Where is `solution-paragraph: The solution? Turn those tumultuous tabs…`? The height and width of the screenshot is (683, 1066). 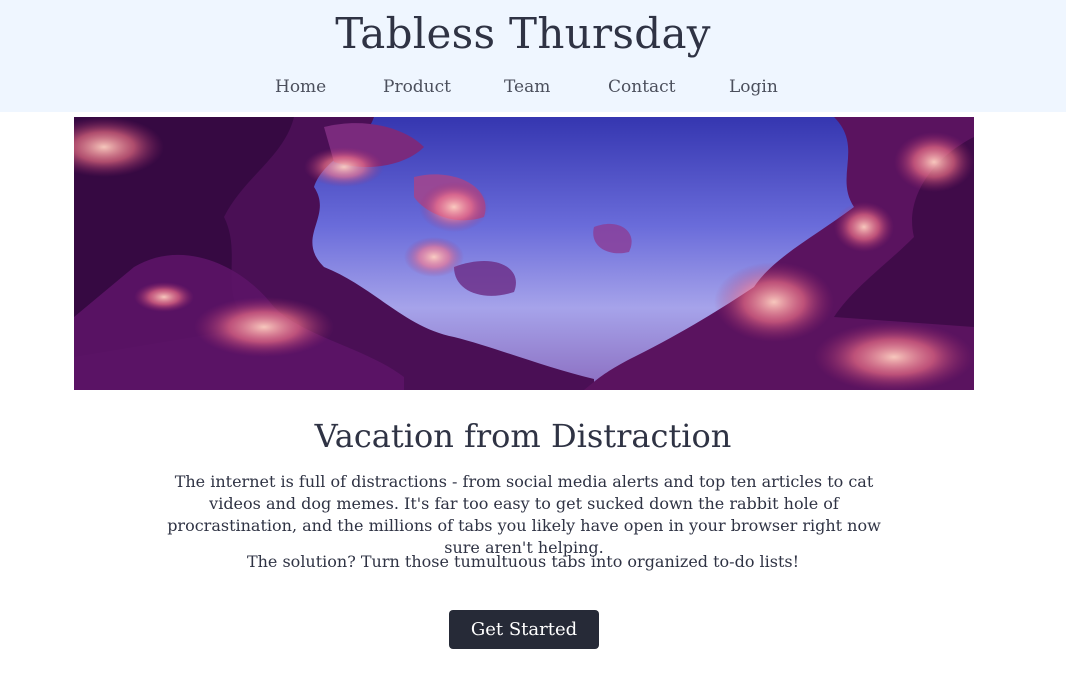 solution-paragraph: The solution? Turn those tumultuous tabs… is located at coordinates (523, 561).